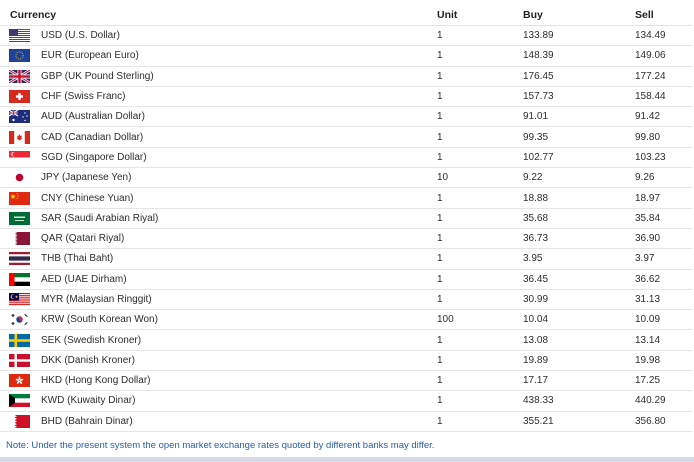 The height and width of the screenshot is (462, 694). I want to click on currency-cell: AED (UAE Dirham), so click(218, 279).